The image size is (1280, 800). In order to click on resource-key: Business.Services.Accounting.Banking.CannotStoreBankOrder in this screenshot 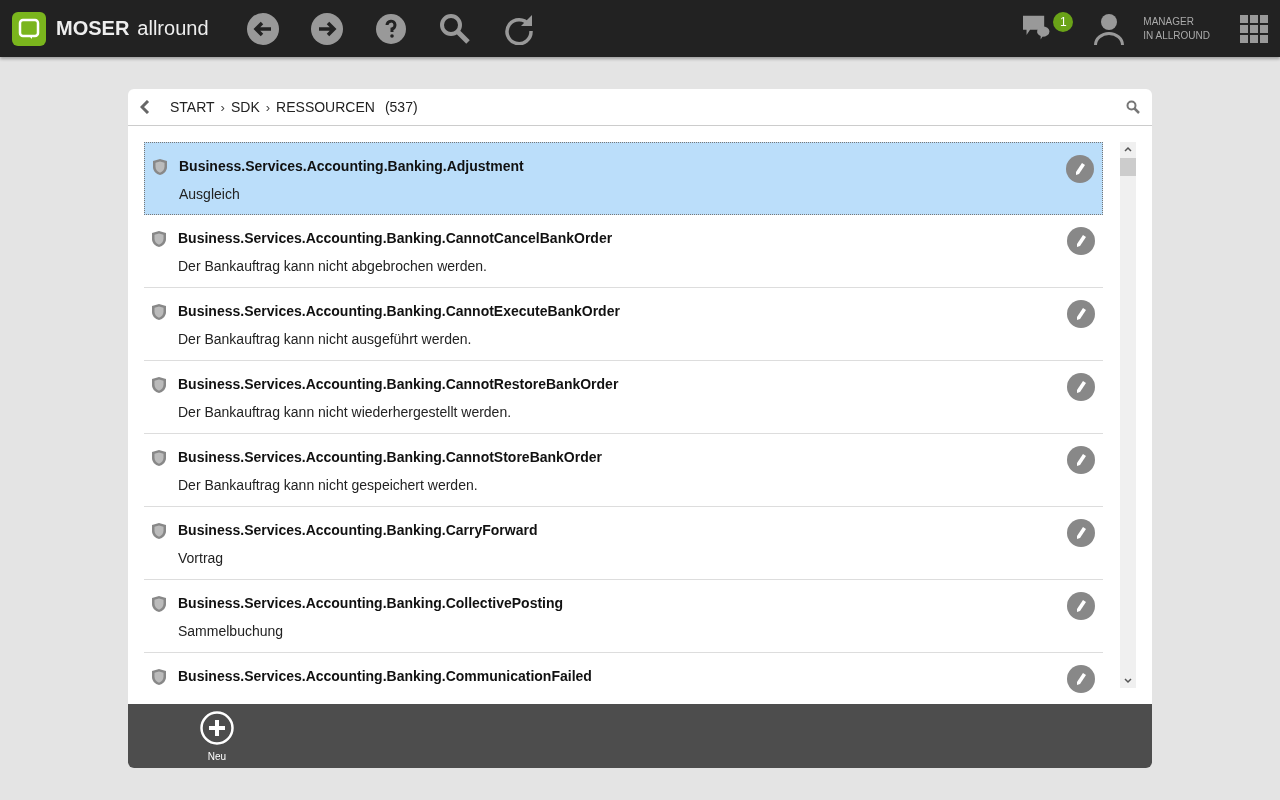, I will do `click(616, 457)`.